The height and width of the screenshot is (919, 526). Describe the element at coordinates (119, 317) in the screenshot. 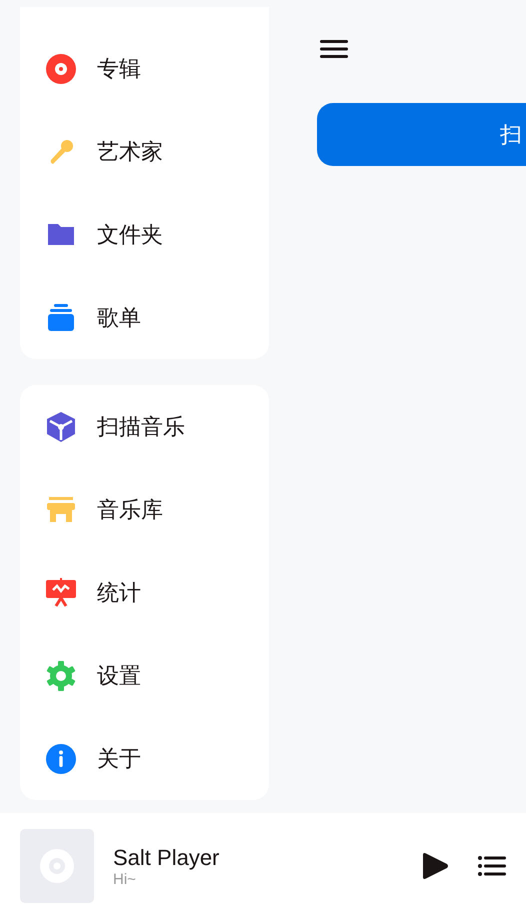

I see `sidebar-item: 歌单` at that location.